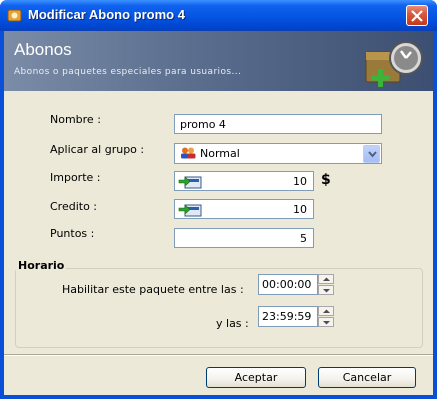 The image size is (437, 399). What do you see at coordinates (74, 206) in the screenshot?
I see `credito-label: Credito :` at bounding box center [74, 206].